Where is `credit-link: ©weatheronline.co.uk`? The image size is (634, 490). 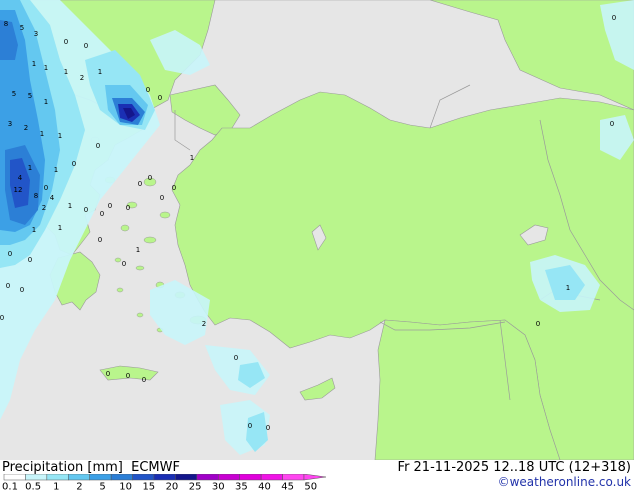
credit-link: ©weatheronline.co.uk is located at coordinates (564, 482).